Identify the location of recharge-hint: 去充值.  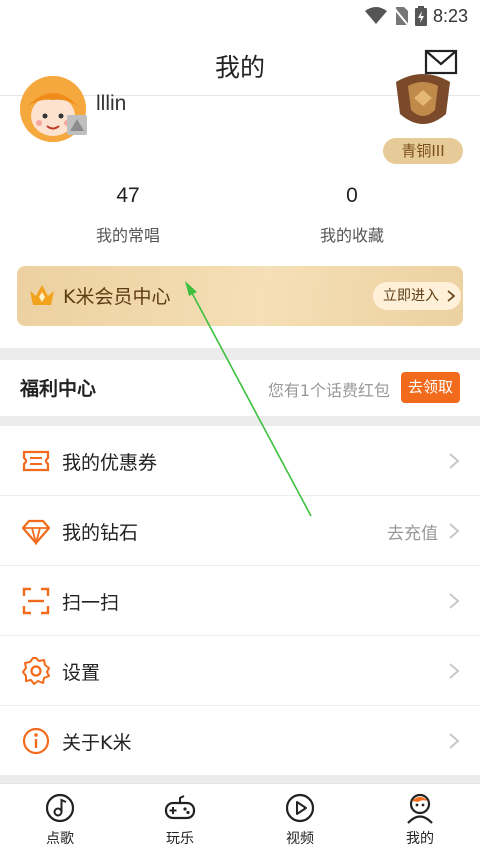
(412, 534).